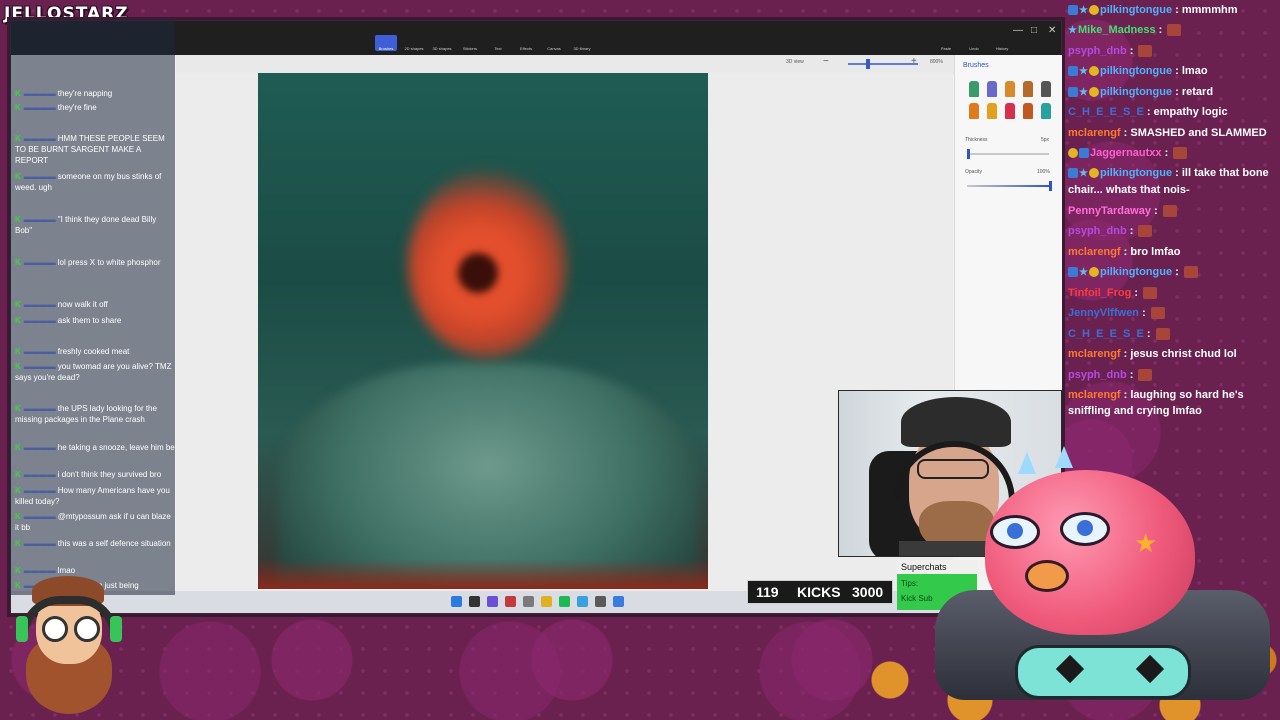 The width and height of the screenshot is (1280, 720). What do you see at coordinates (1008, 186) in the screenshot?
I see `opacity-slider` at bounding box center [1008, 186].